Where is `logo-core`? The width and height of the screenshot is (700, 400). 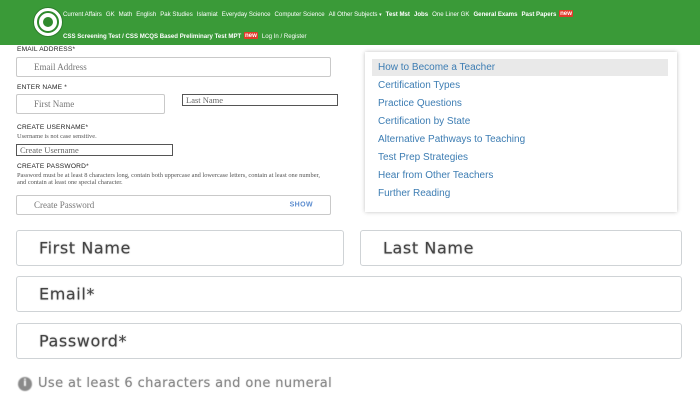
logo-core is located at coordinates (48, 22).